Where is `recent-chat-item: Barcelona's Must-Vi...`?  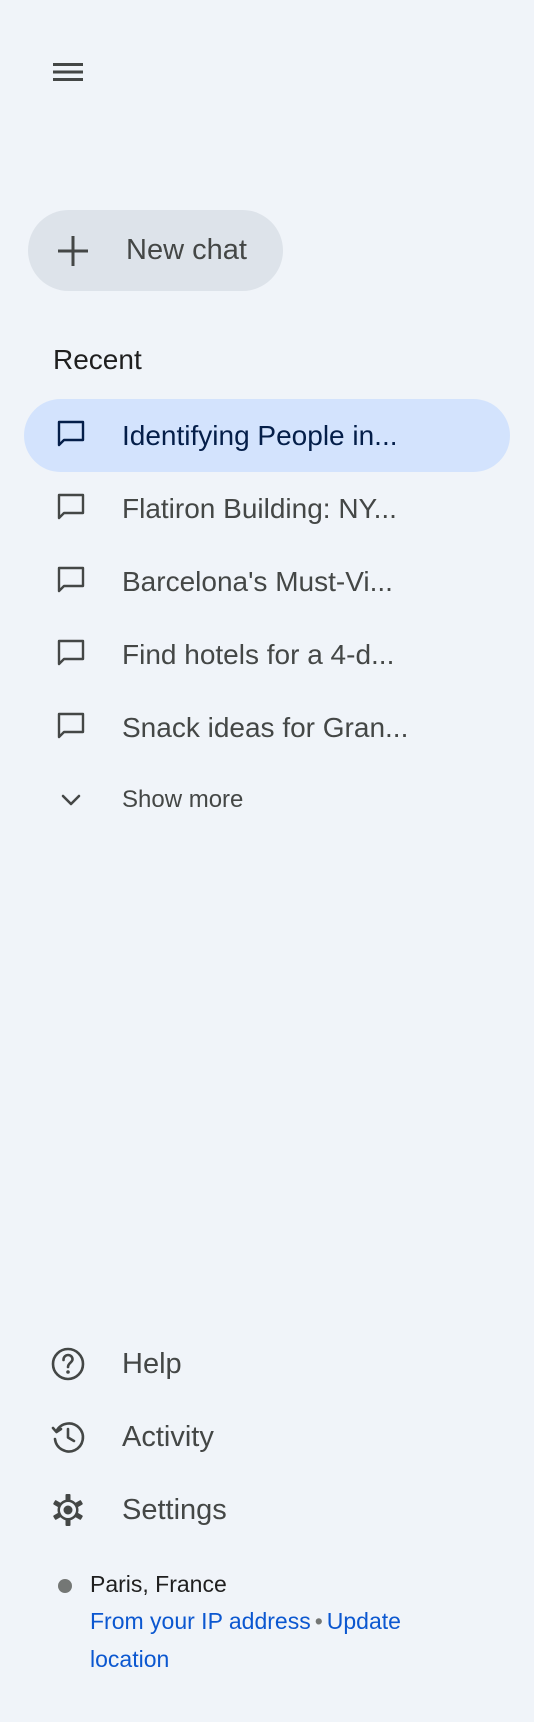 recent-chat-item: Barcelona's Must-Vi... is located at coordinates (267, 581).